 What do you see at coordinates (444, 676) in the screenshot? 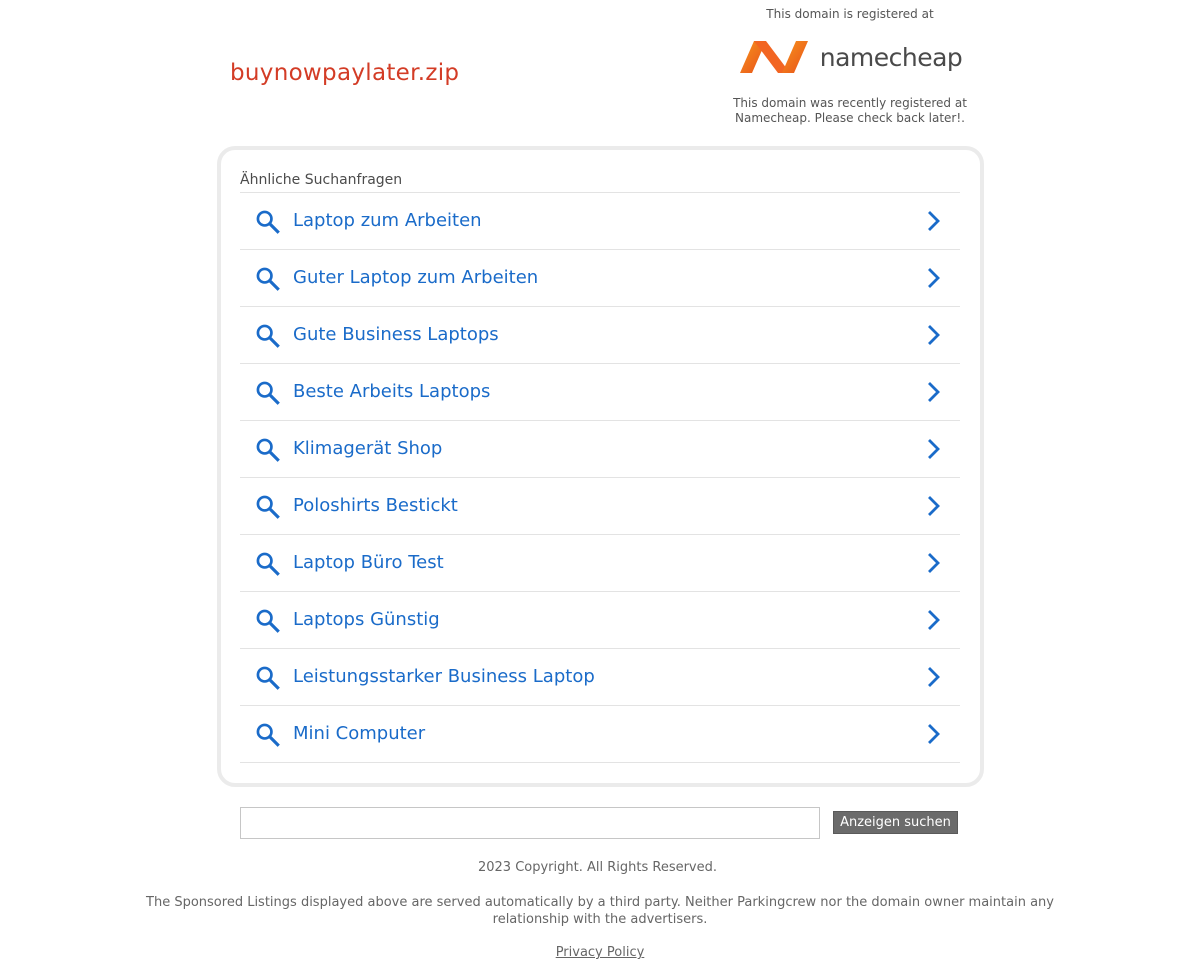
I see `related-search-label: Leistungsstarker Business Laptop` at bounding box center [444, 676].